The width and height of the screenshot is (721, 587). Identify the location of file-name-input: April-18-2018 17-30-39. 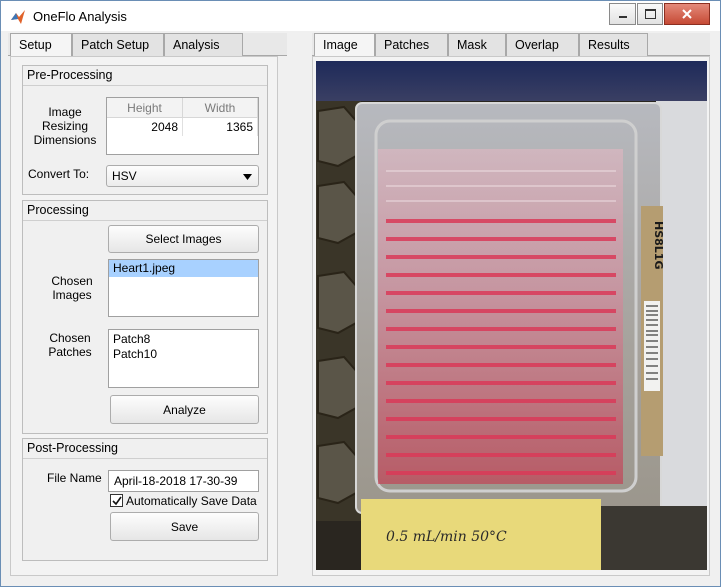
(183, 481).